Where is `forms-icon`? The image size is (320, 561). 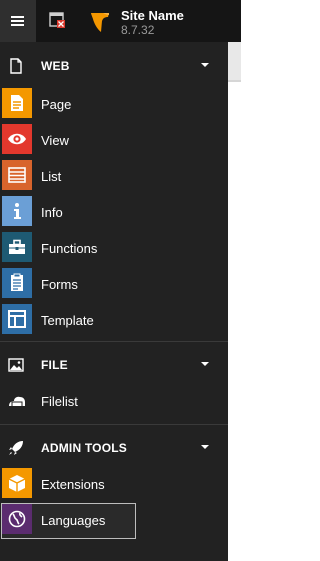 forms-icon is located at coordinates (17, 283).